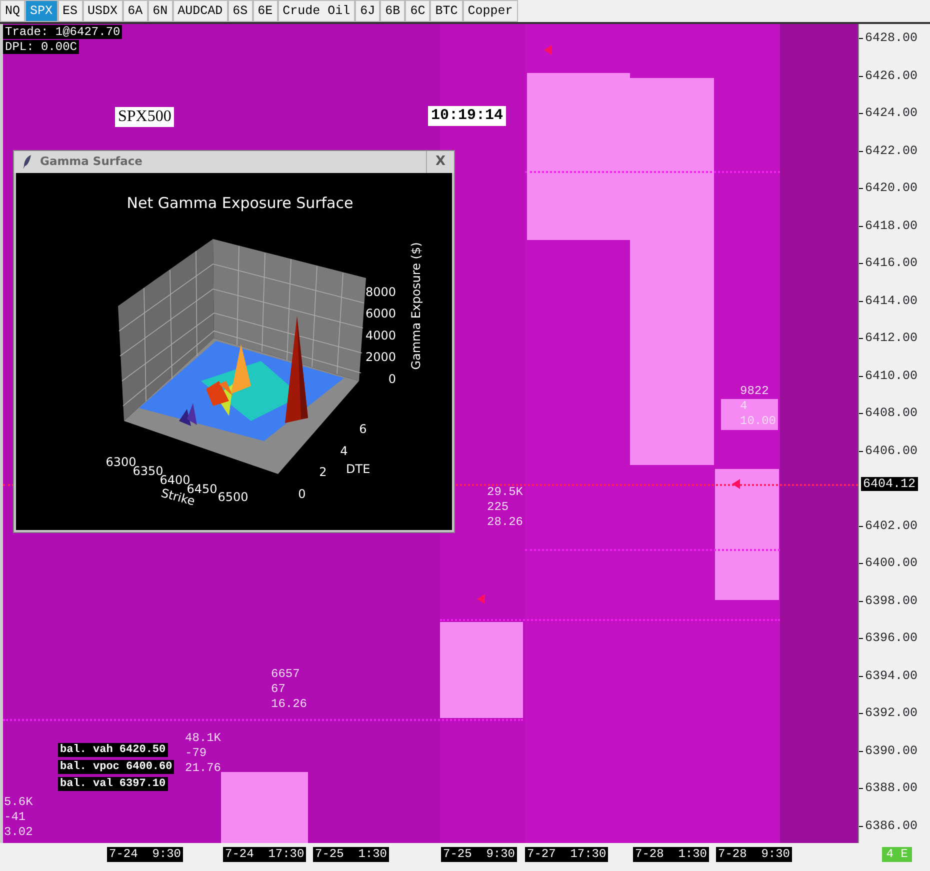  I want to click on price-label: 6392.00, so click(891, 713).